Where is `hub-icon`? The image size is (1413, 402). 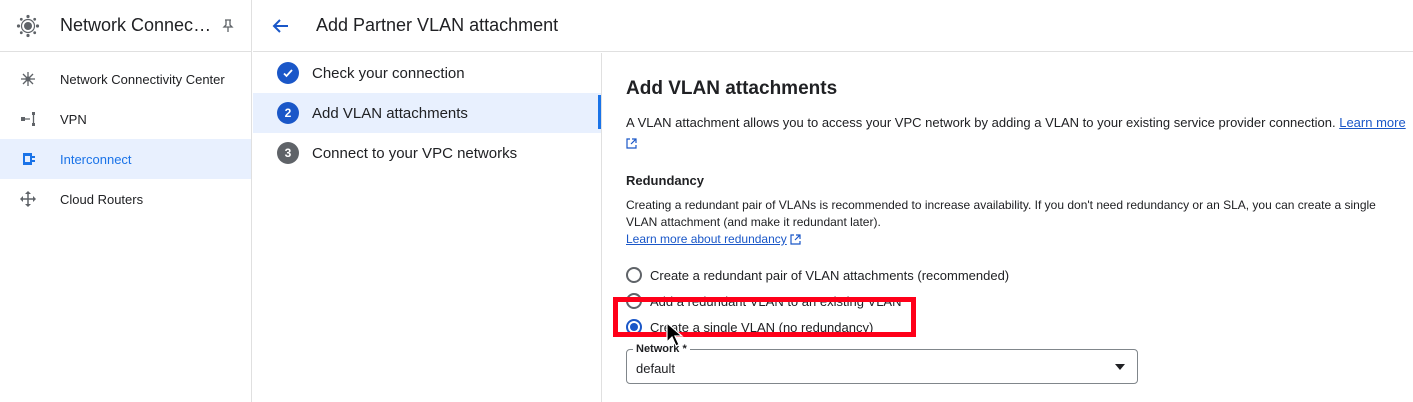 hub-icon is located at coordinates (28, 79).